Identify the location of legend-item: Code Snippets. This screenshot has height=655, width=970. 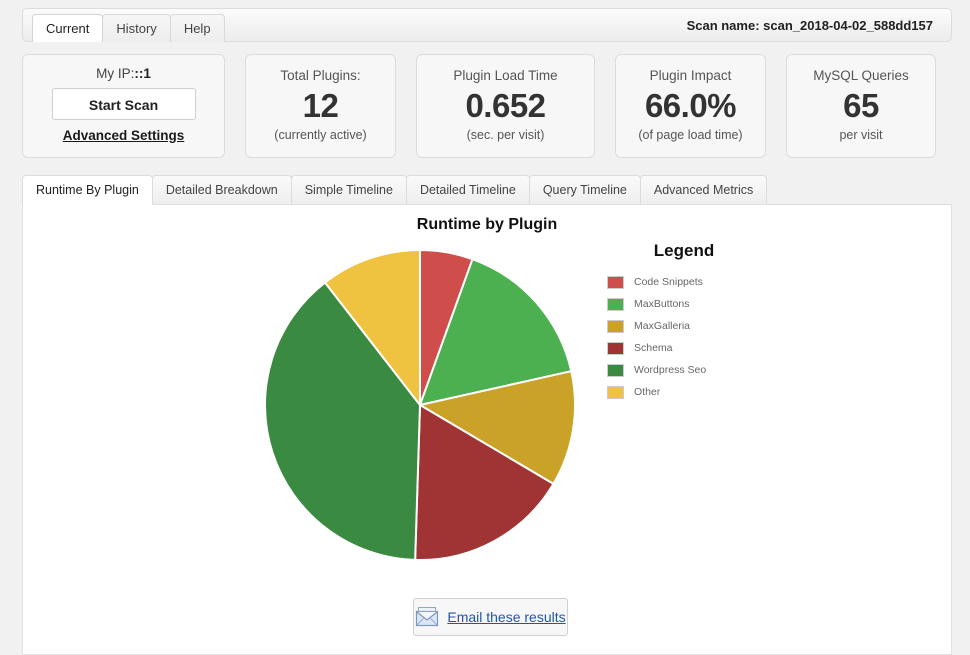
(703, 282).